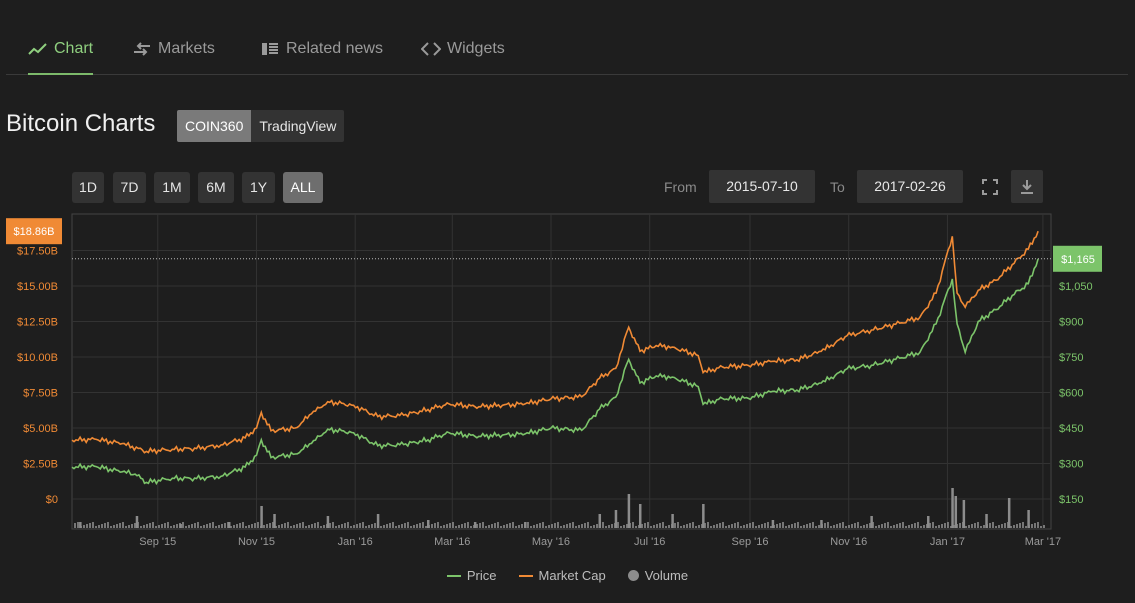  What do you see at coordinates (463, 49) in the screenshot?
I see `tab-widgets: Widgets` at bounding box center [463, 49].